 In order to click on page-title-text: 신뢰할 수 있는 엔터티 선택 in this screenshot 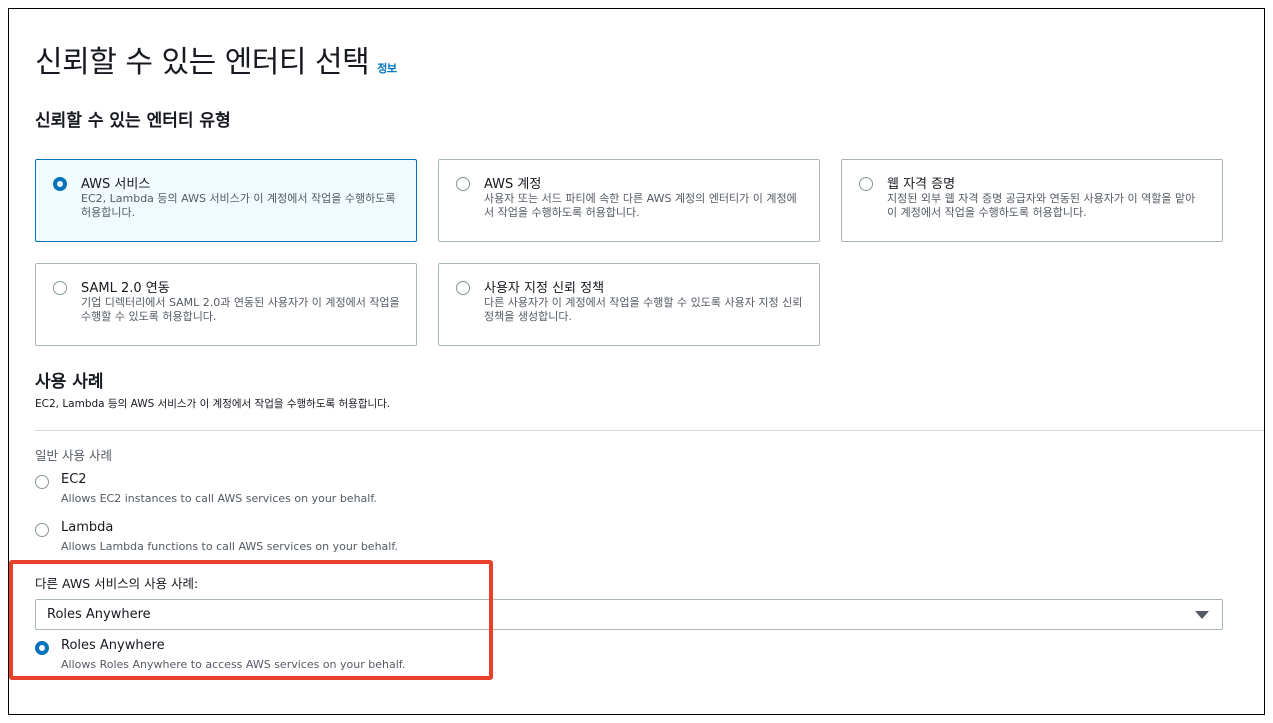, I will do `click(202, 62)`.